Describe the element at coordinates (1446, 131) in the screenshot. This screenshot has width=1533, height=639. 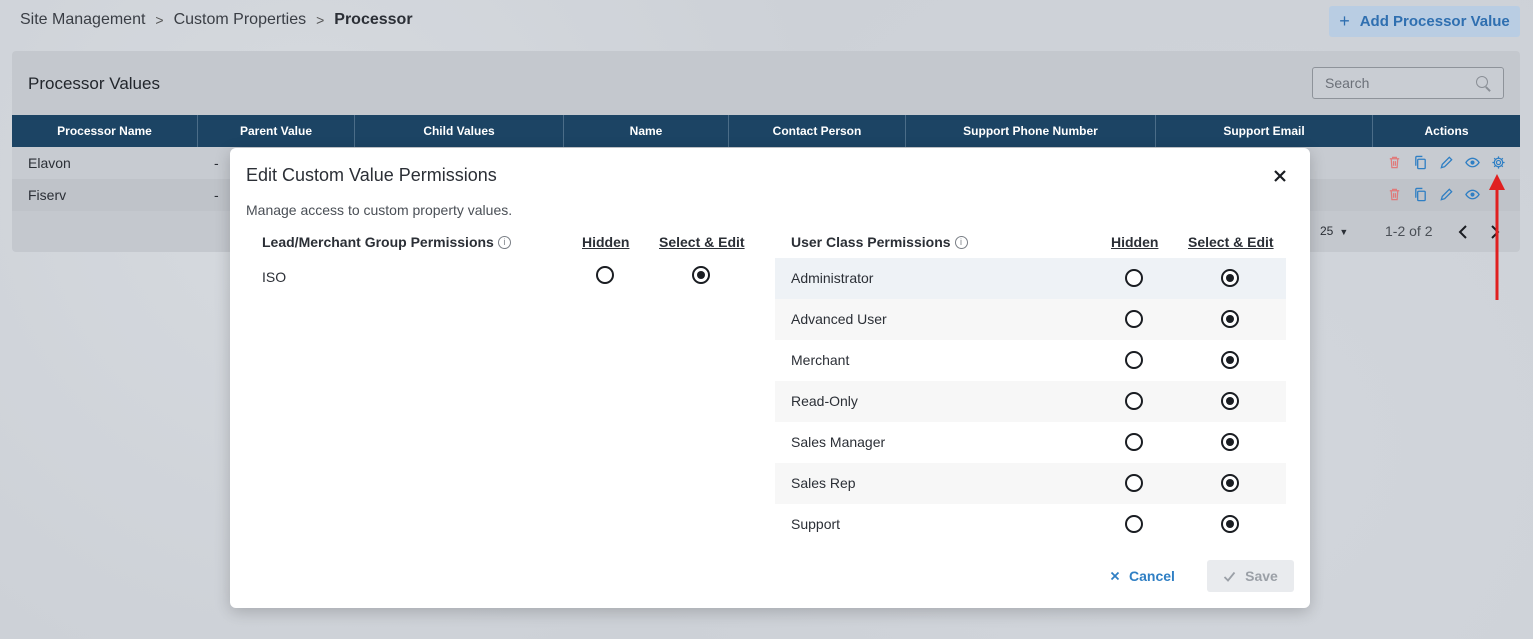
I see `column-header-actions: Actions` at that location.